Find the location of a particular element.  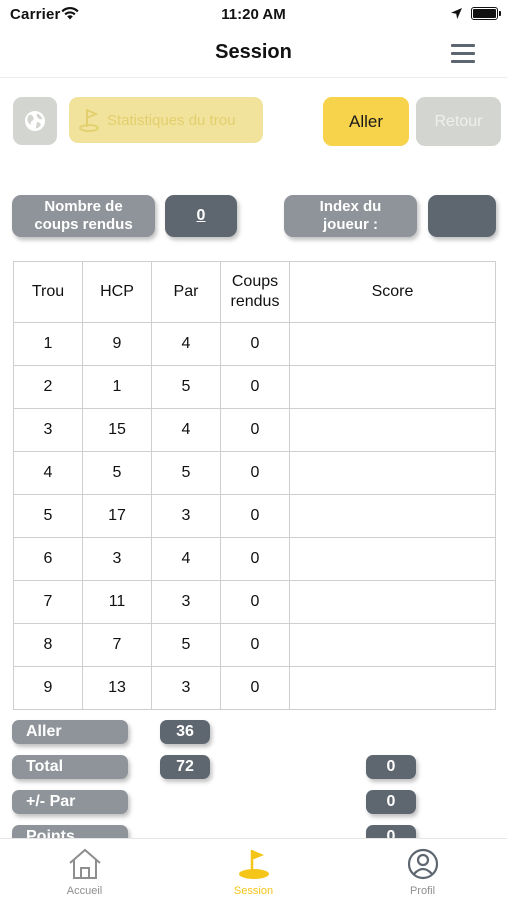

cell-trou: 1 is located at coordinates (48, 344).